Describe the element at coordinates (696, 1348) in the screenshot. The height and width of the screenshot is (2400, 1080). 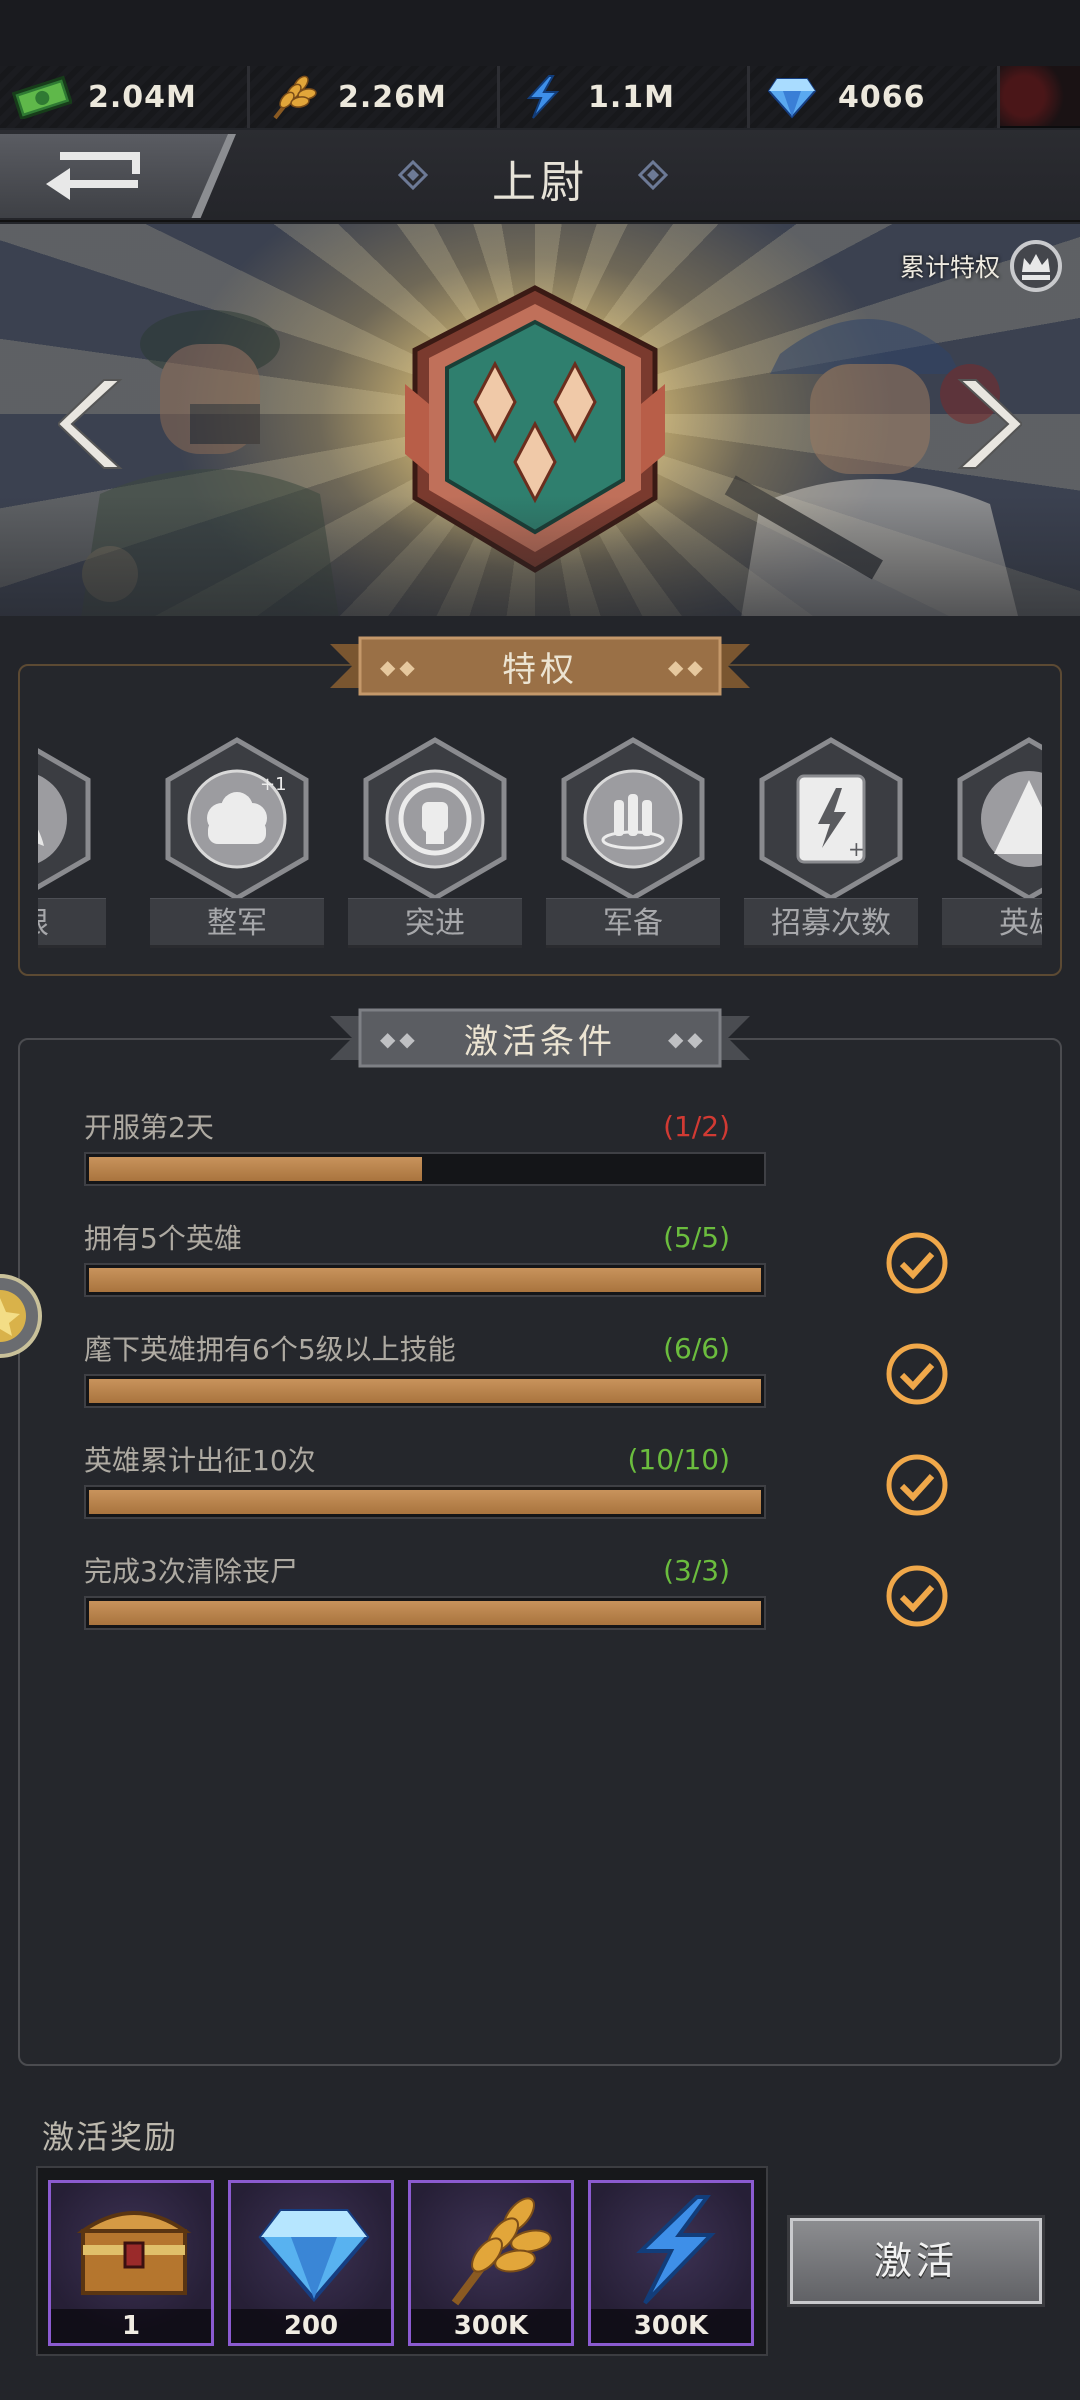
I see `condition-progress: (6/6)` at that location.